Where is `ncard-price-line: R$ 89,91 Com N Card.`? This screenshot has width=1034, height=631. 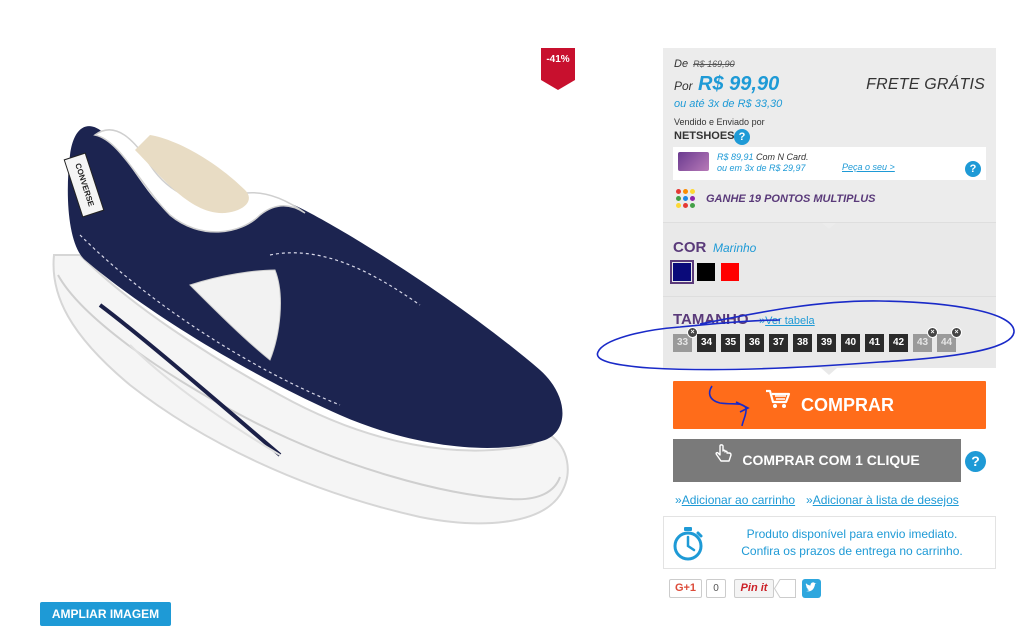
ncard-price-line: R$ 89,91 Com N Card. is located at coordinates (763, 157).